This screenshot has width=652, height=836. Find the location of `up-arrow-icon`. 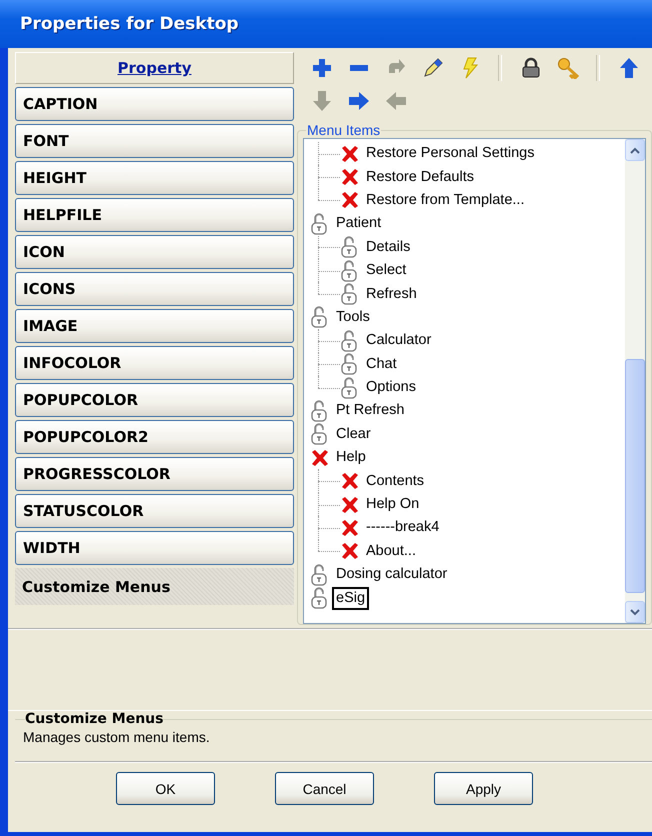

up-arrow-icon is located at coordinates (629, 67).